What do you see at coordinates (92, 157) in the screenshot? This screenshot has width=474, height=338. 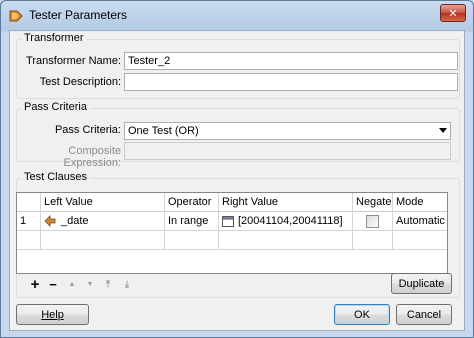 I see `composite-expression-label: Composite Expression:` at bounding box center [92, 157].